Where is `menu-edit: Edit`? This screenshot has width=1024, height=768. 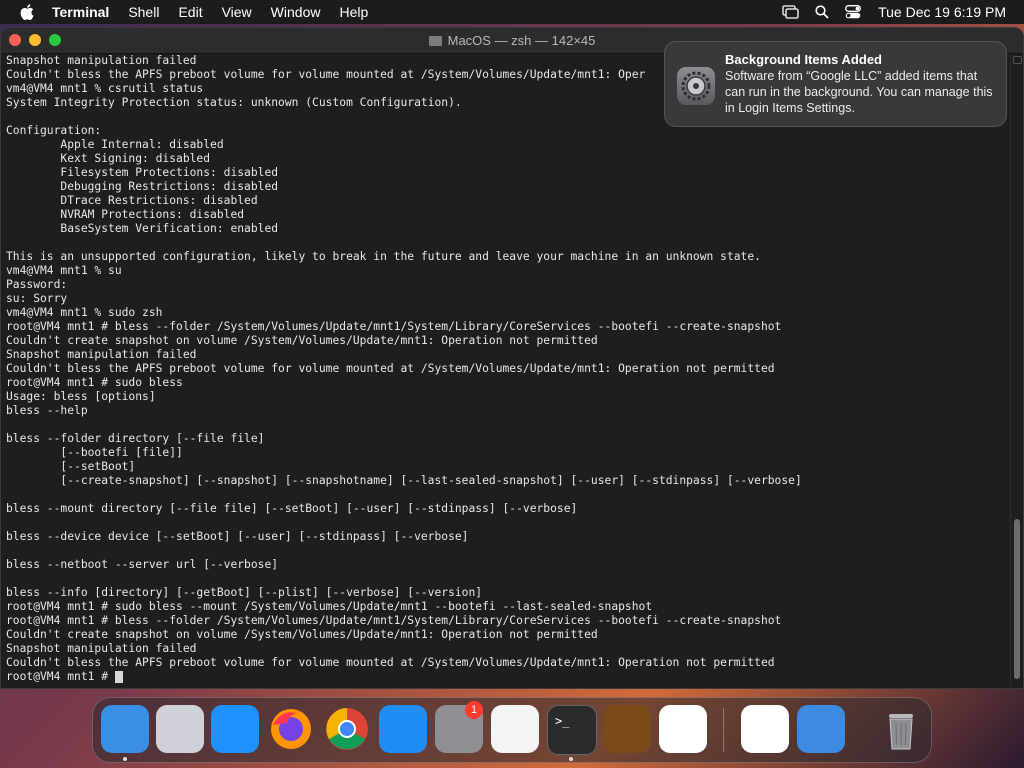 menu-edit: Edit is located at coordinates (190, 12).